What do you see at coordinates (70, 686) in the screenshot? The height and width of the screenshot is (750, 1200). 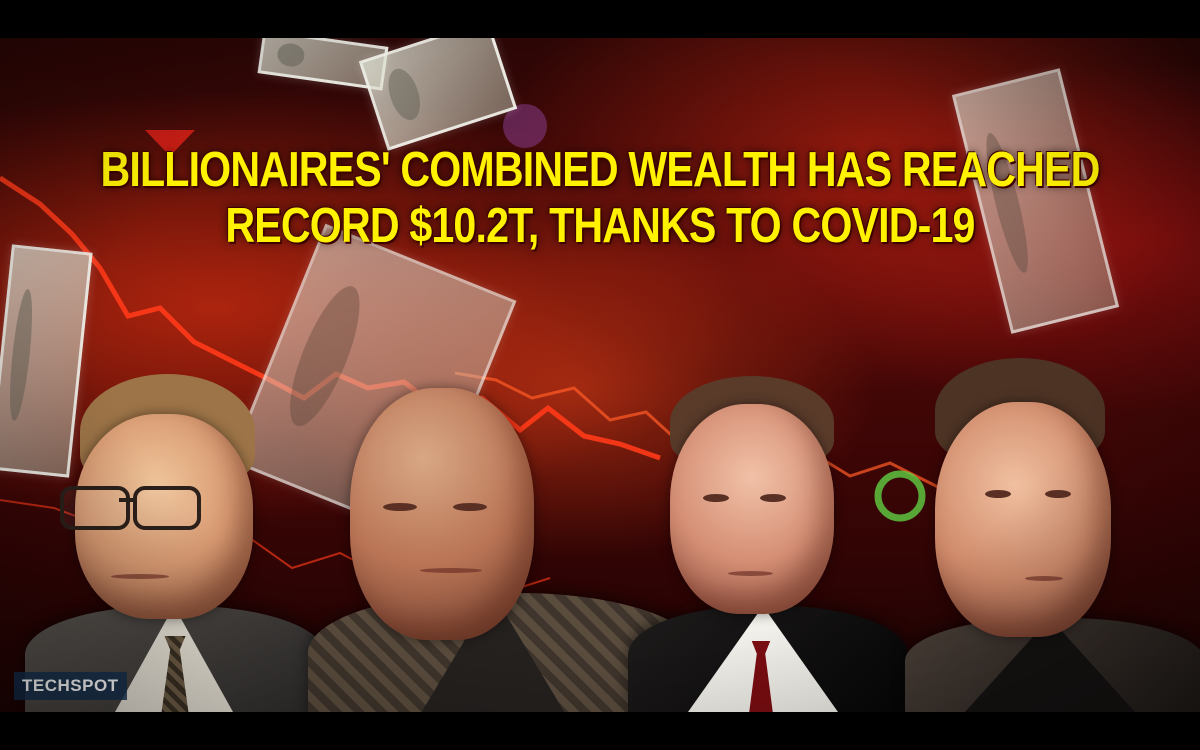 I see `techspot-watermark: TECHSPOT` at bounding box center [70, 686].